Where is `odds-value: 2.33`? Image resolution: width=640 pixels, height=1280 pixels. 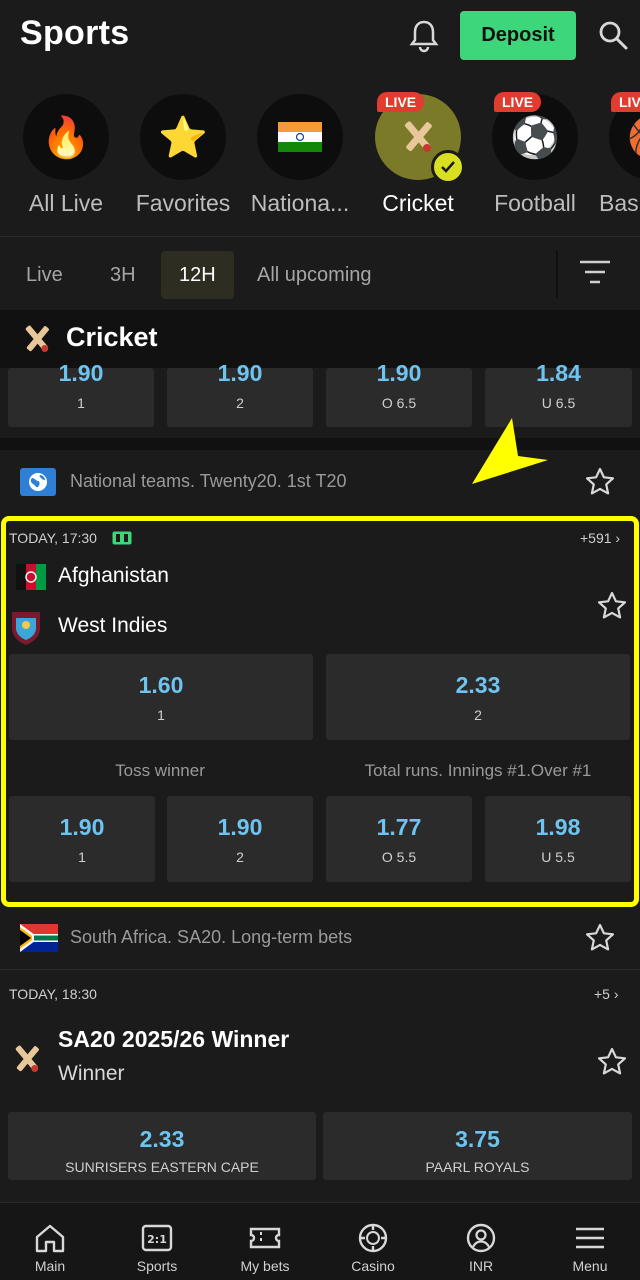
odds-value: 2.33 is located at coordinates (162, 1139).